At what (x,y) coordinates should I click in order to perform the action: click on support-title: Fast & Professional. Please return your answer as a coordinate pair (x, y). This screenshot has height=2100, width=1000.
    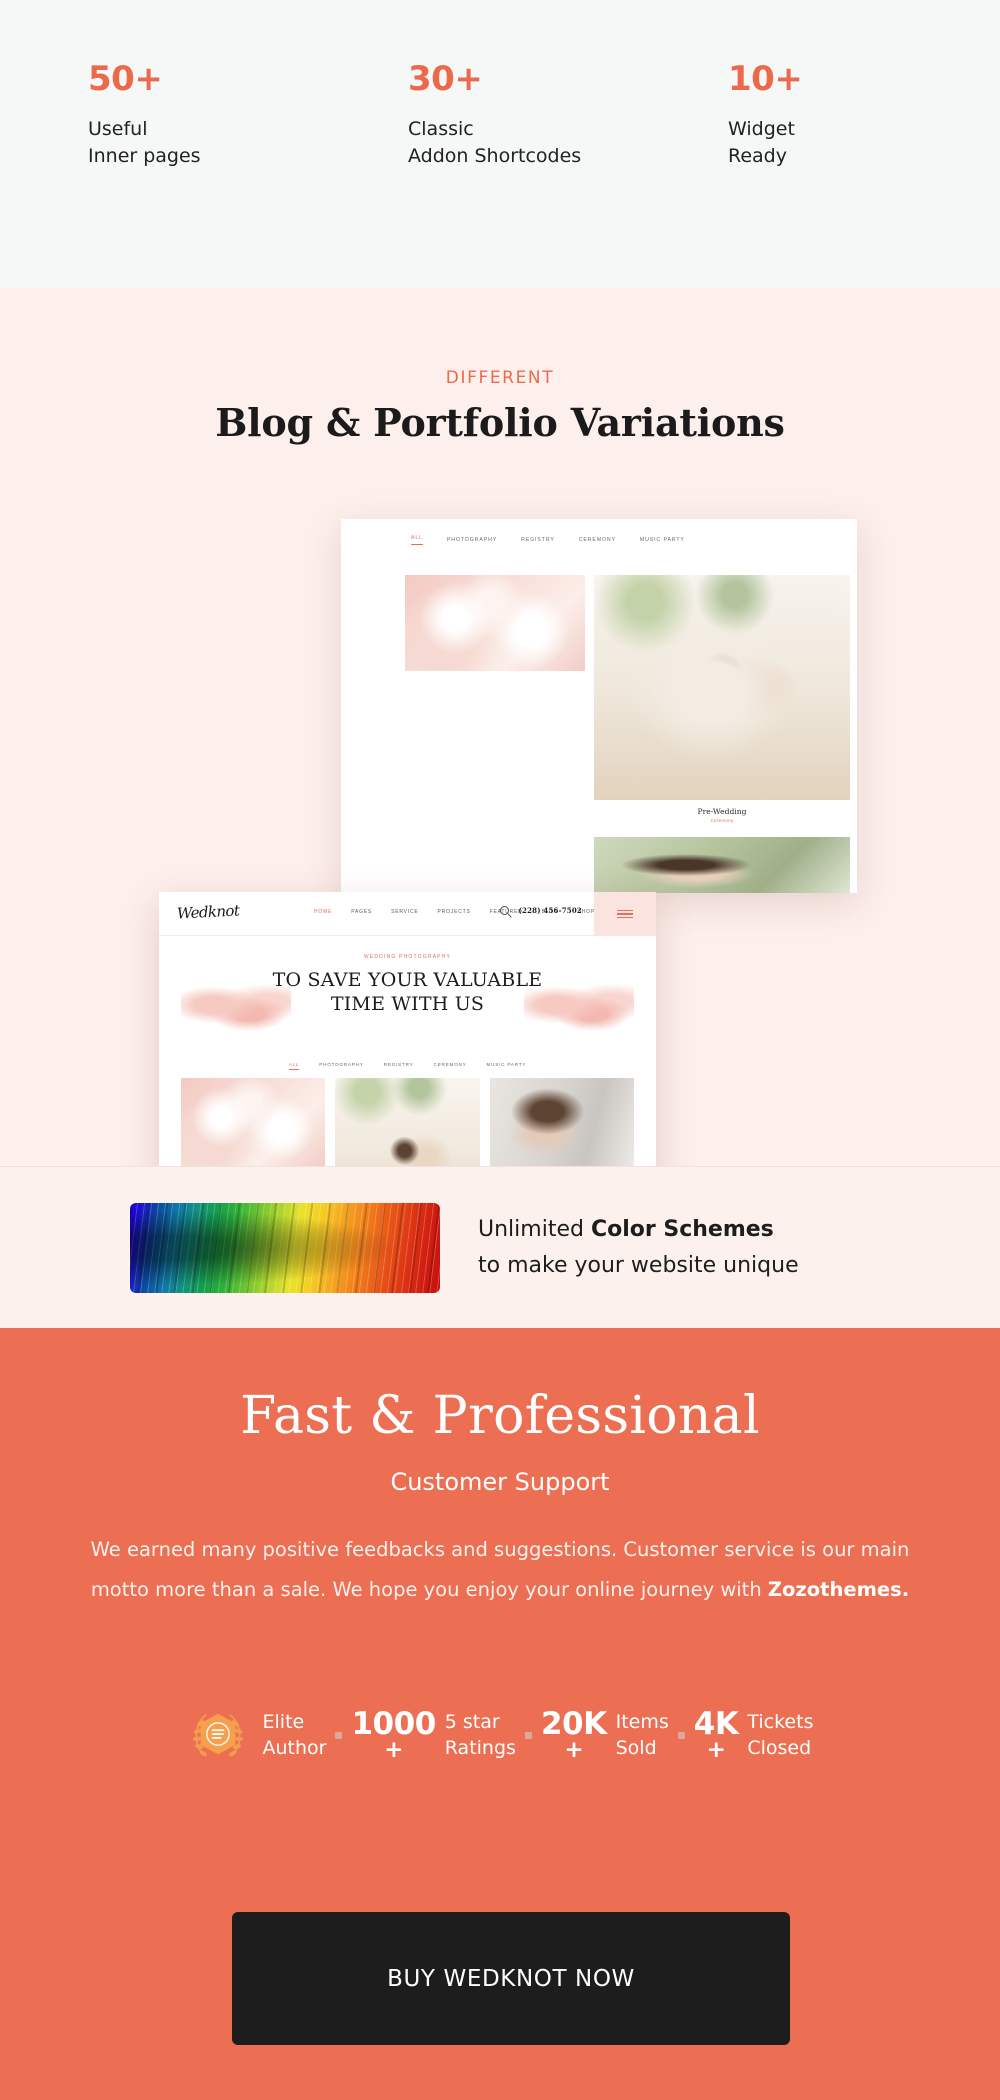
    Looking at the image, I should click on (500, 1416).